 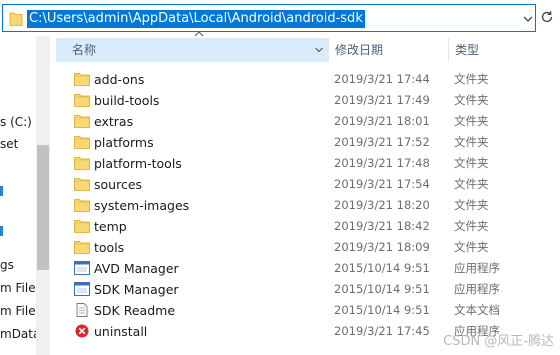 What do you see at coordinates (84, 50) in the screenshot?
I see `column-header-name-label: 名称` at bounding box center [84, 50].